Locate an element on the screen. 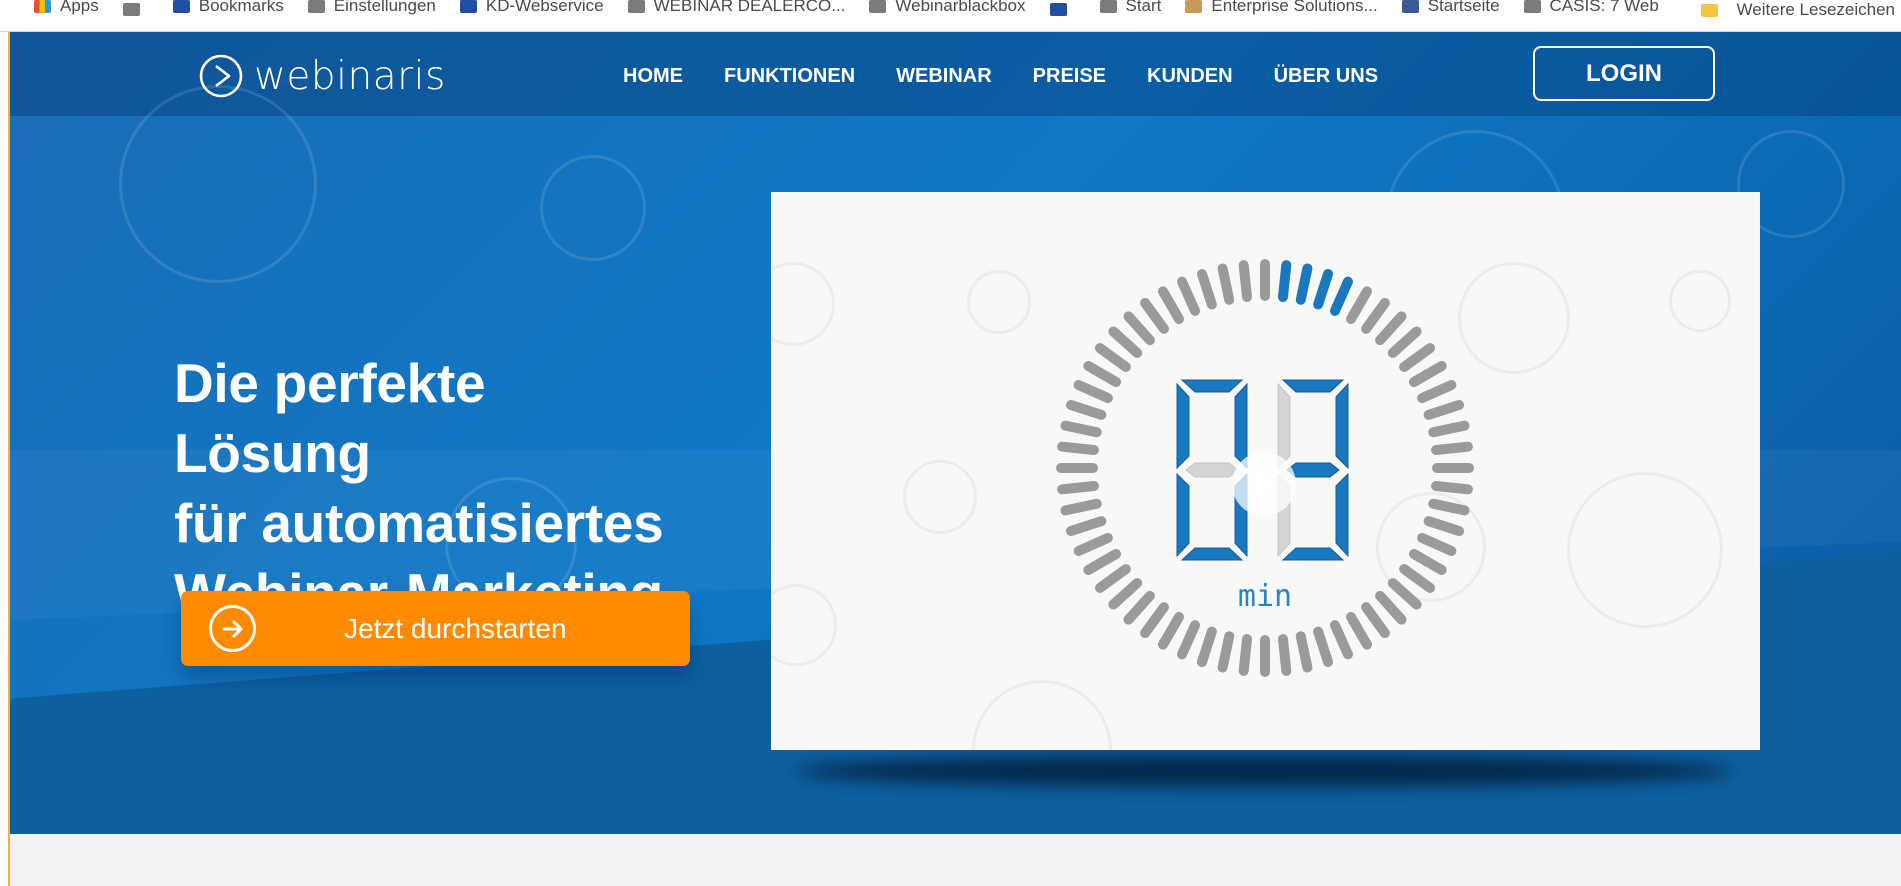  bookmark-icon is located at coordinates (131, 9).